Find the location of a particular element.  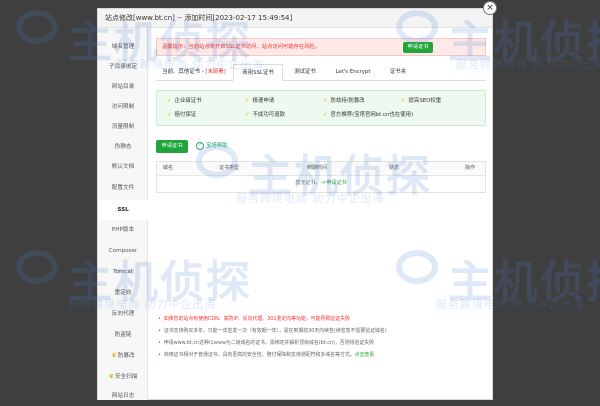

table-empty-row: 暂无证书，->申请证书 is located at coordinates (321, 183).